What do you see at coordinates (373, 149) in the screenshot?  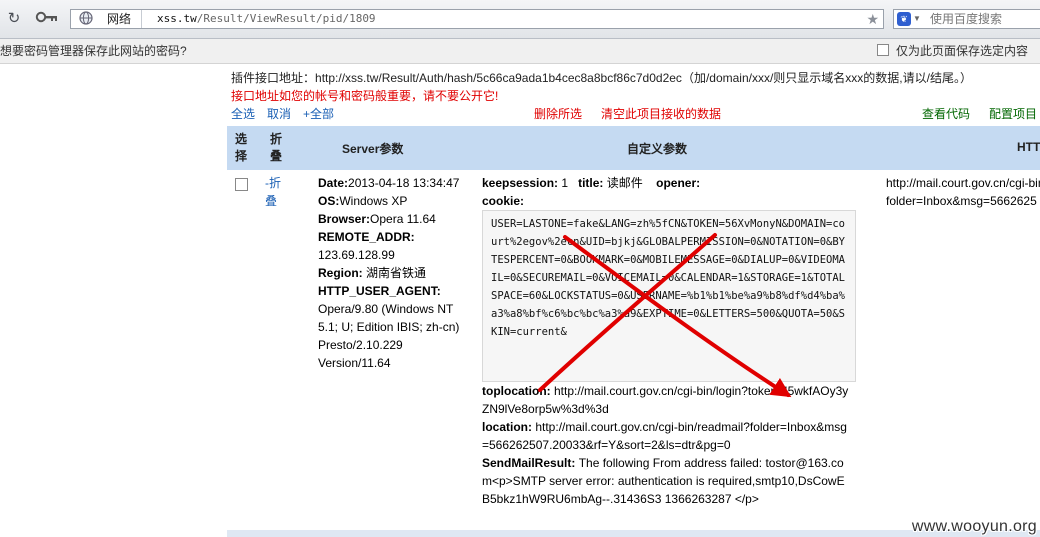 I see `column-header-server: Server参数` at bounding box center [373, 149].